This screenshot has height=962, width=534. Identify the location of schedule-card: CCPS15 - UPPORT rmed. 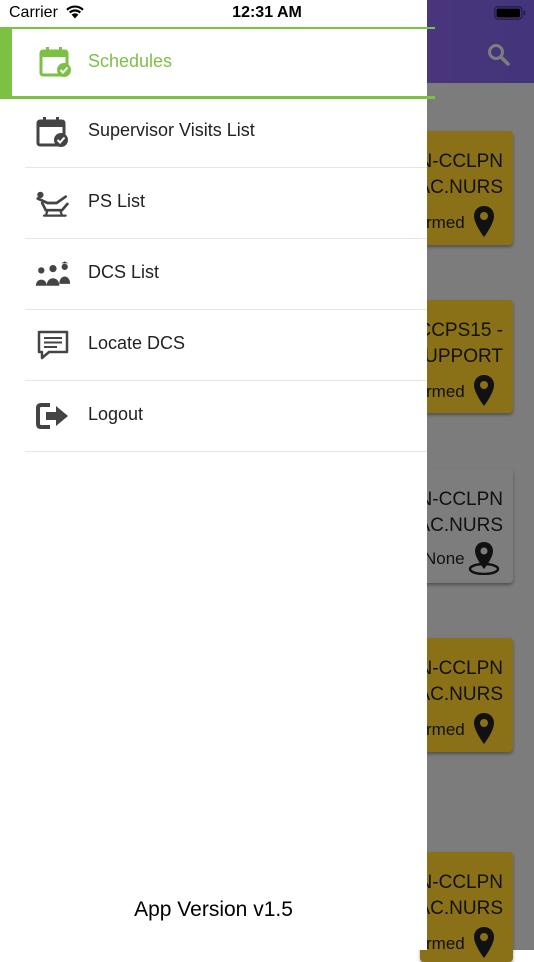
(466, 356).